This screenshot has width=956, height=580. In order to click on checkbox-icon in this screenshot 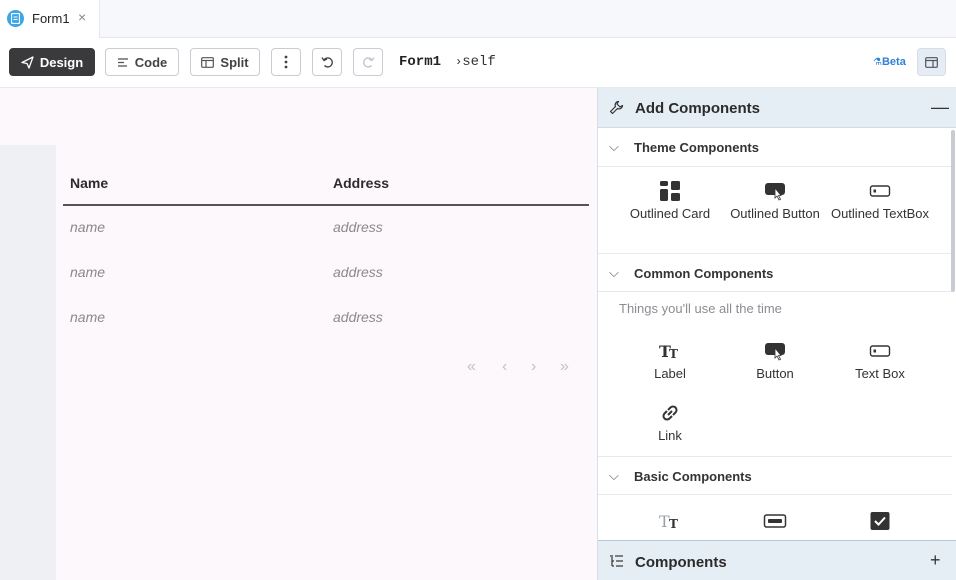, I will do `click(880, 521)`.